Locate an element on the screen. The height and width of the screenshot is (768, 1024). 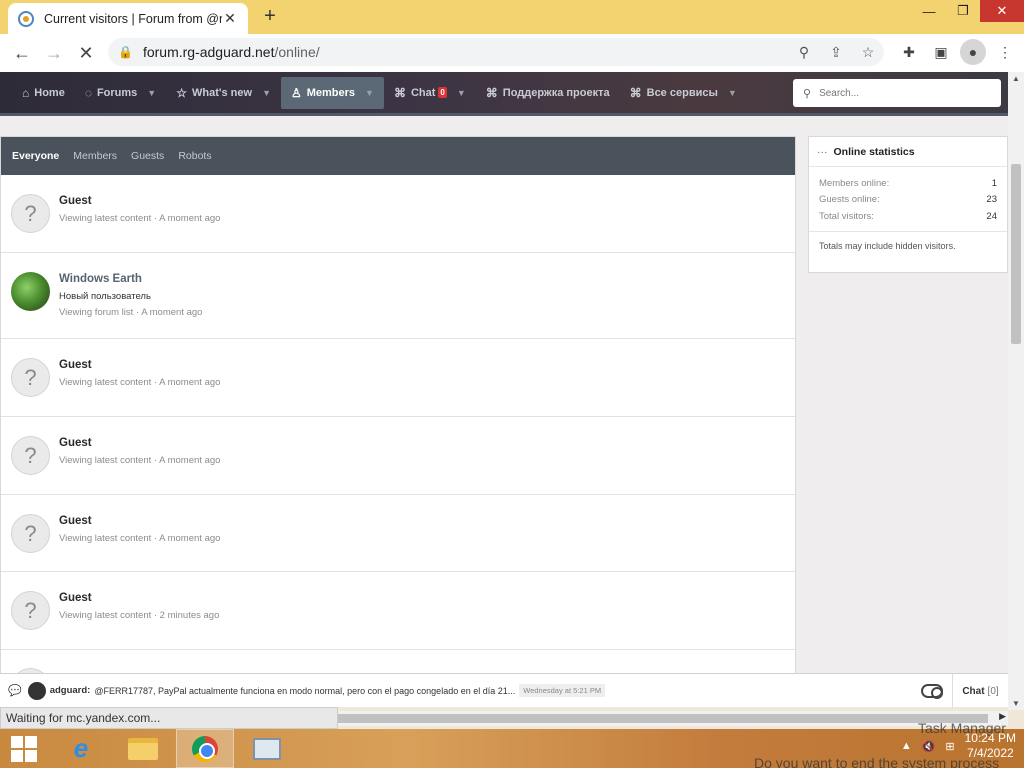
task-manager-icon is located at coordinates (267, 748).